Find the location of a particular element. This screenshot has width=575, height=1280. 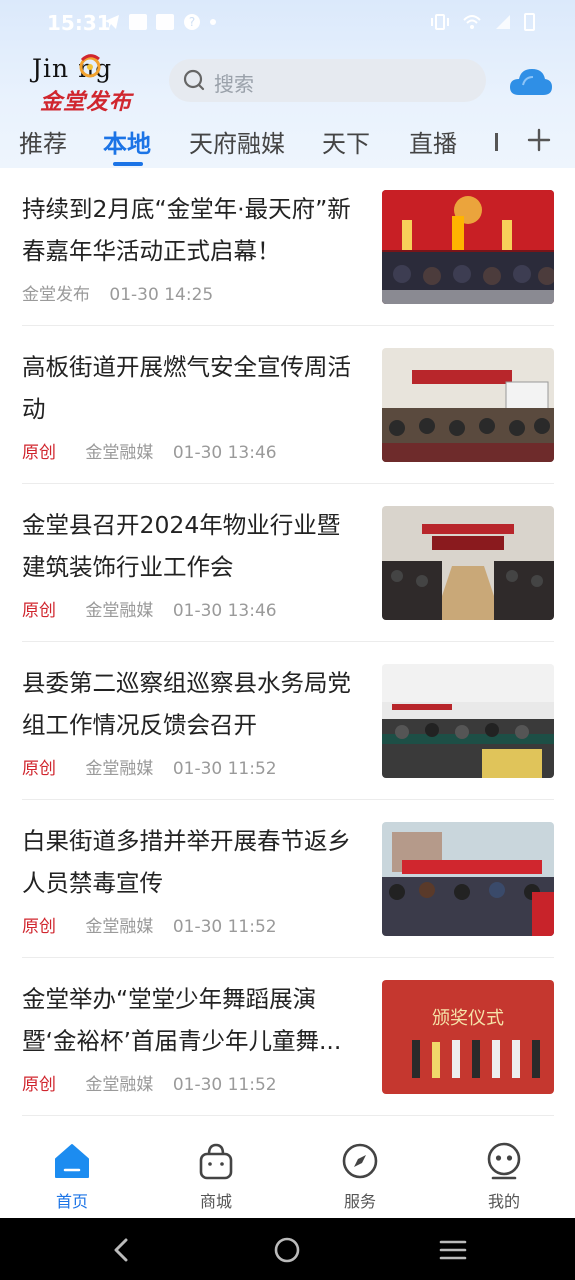

news-item: 白果街道多措并举开展春节返乡人员禁毒宣传 原创 金堂融媒 01-30 11:52 is located at coordinates (288, 879).